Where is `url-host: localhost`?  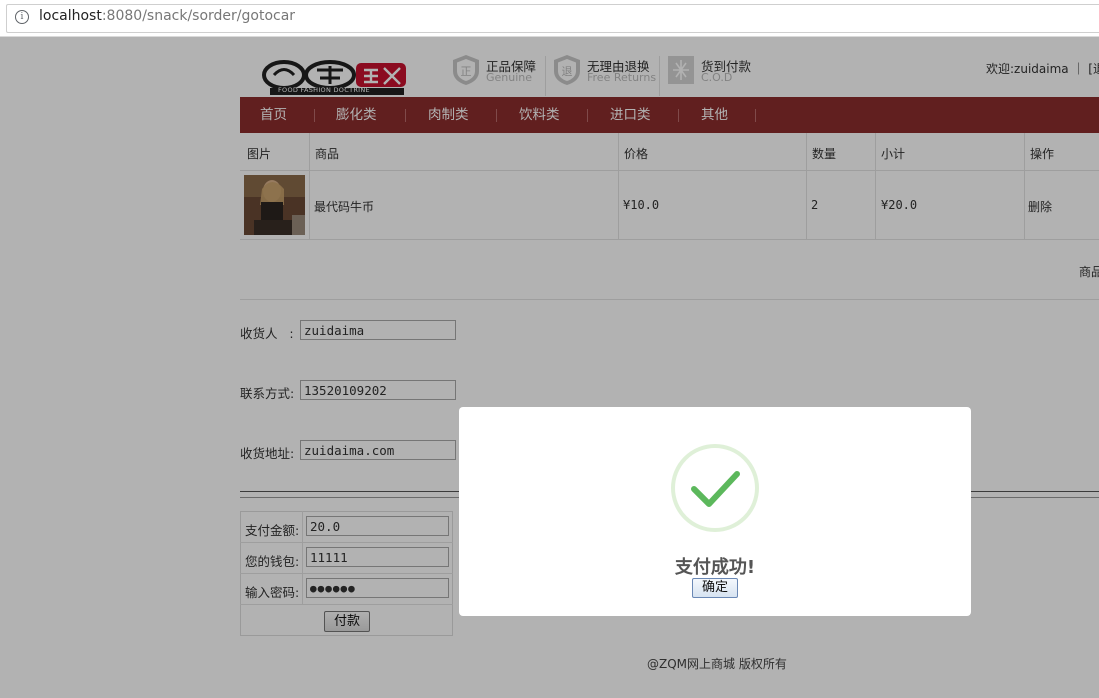
url-host: localhost is located at coordinates (70, 16).